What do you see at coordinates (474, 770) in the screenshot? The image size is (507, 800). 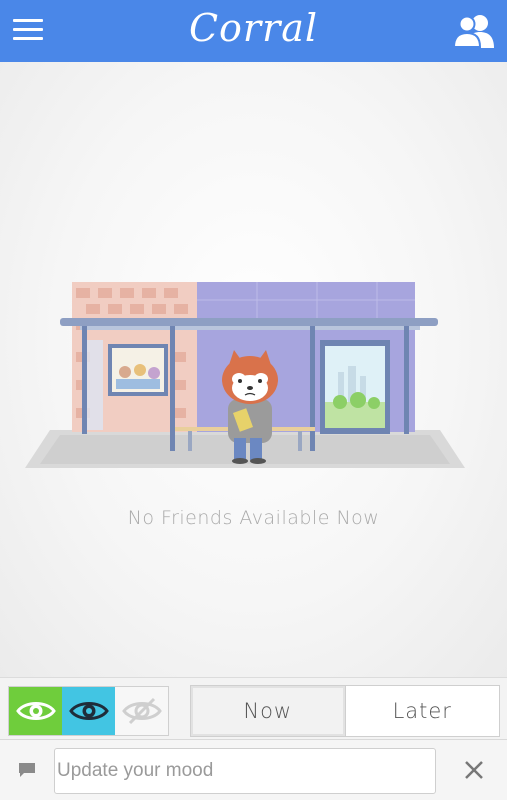 I see `close-icon` at bounding box center [474, 770].